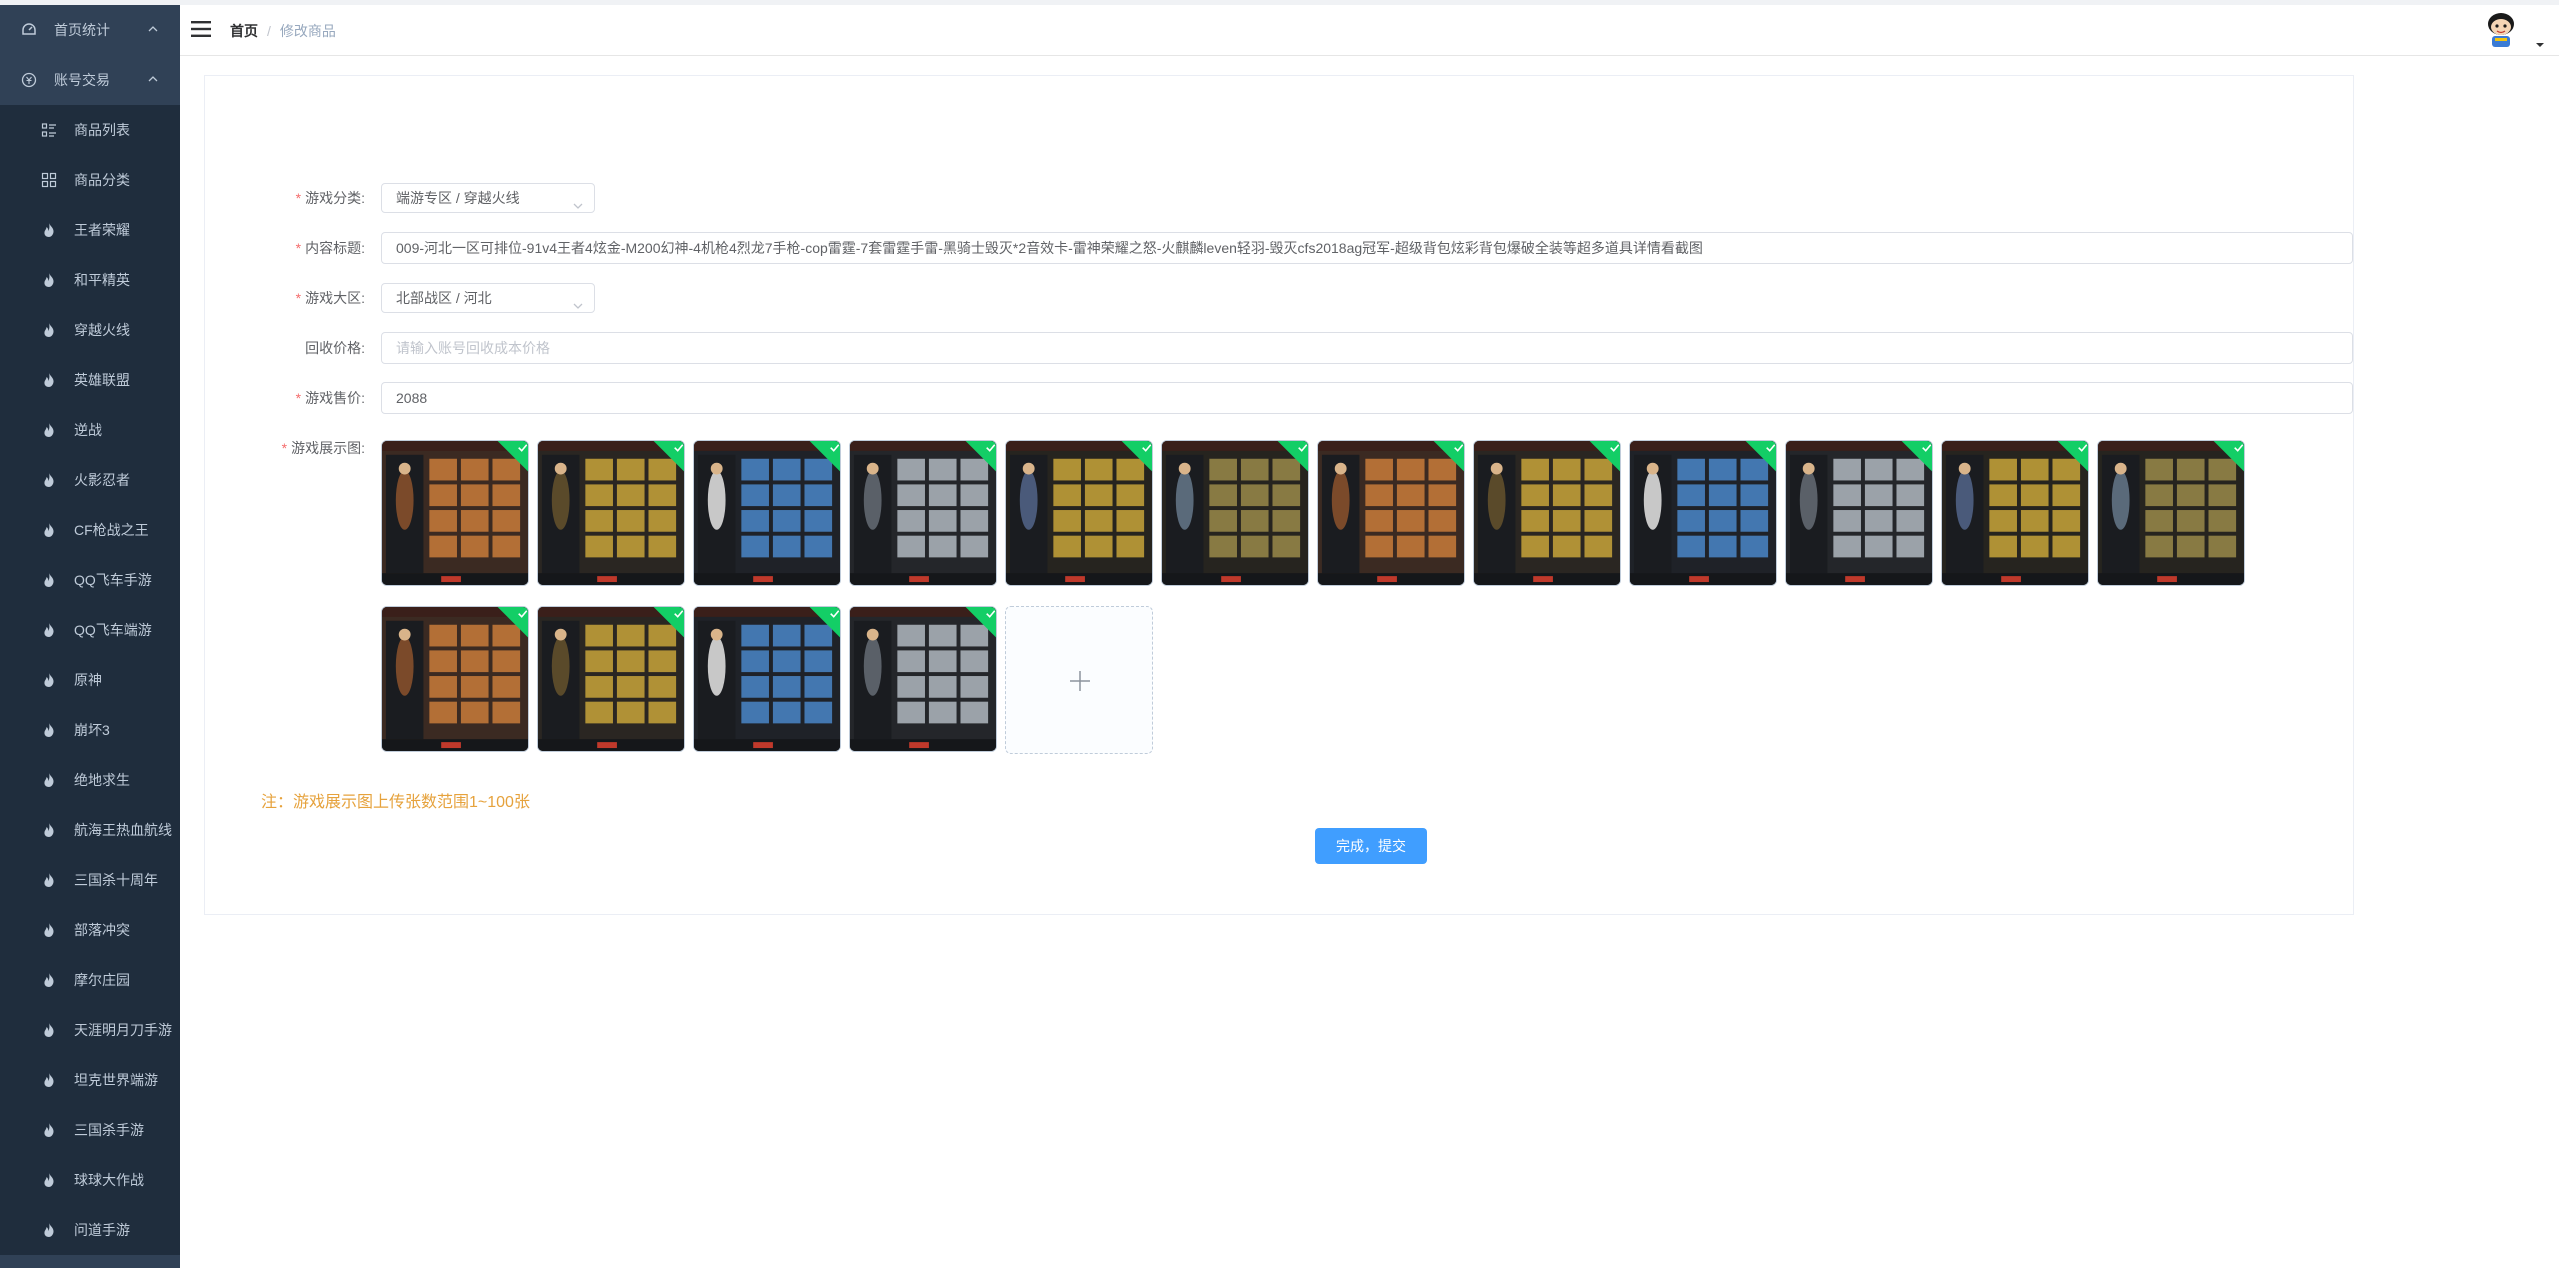 This screenshot has height=1268, width=2559. Describe the element at coordinates (1079, 680) in the screenshot. I see `image-upload-button` at that location.